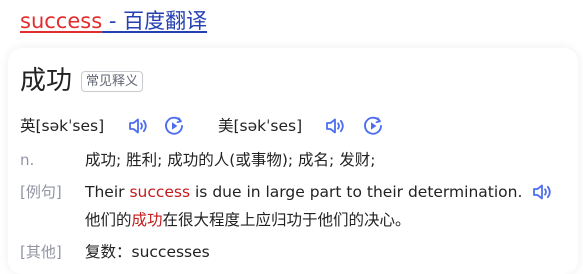 The width and height of the screenshot is (583, 274). I want to click on other-label: [其他], so click(41, 252).